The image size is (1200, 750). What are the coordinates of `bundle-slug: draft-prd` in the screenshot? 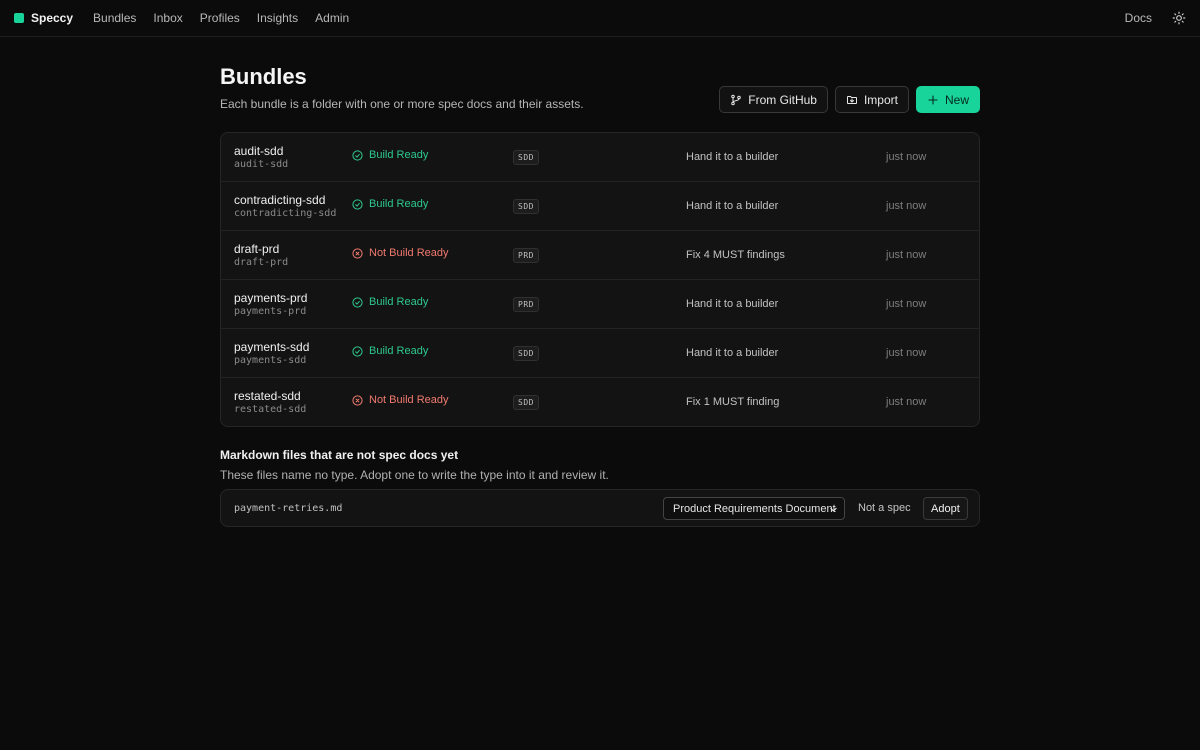 It's located at (261, 262).